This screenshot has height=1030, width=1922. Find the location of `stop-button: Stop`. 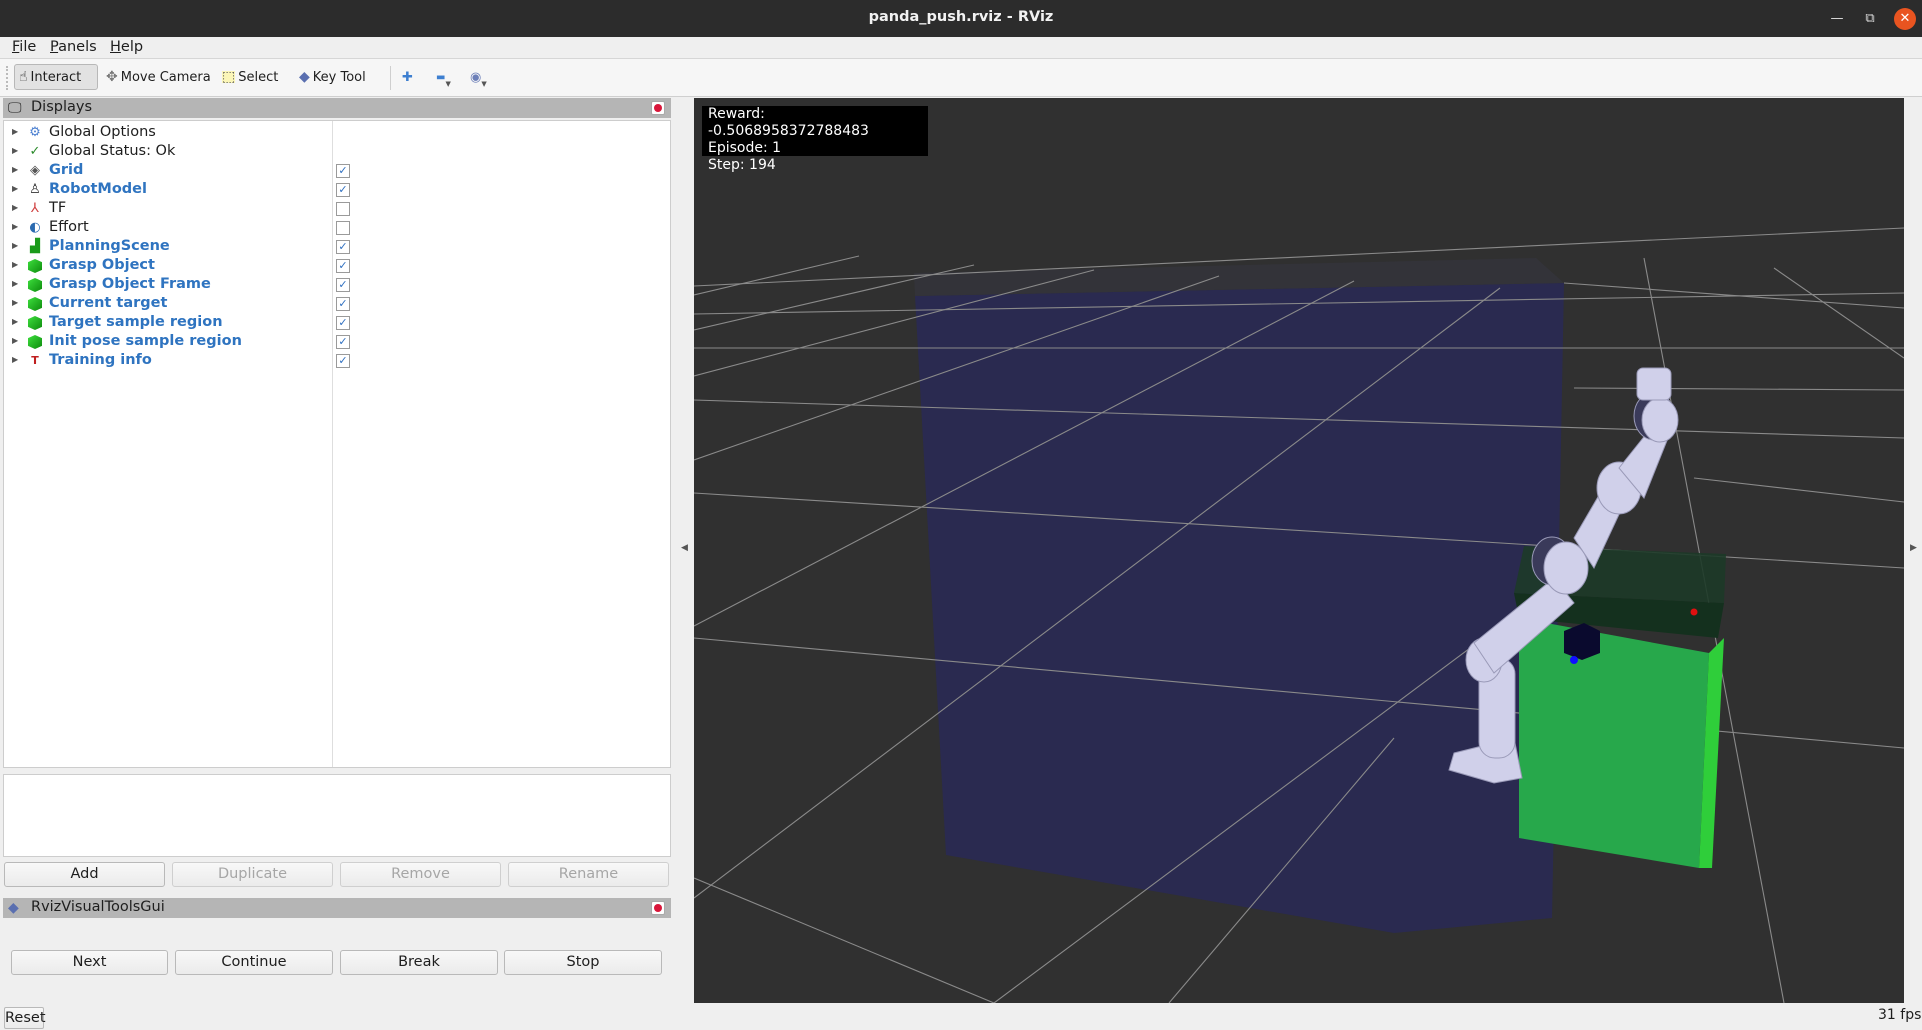

stop-button: Stop is located at coordinates (583, 962).